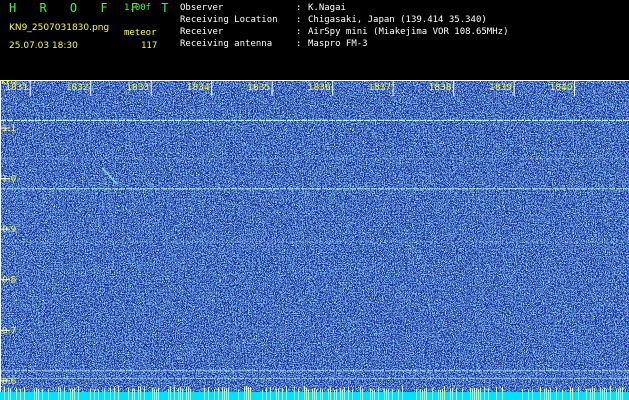 The height and width of the screenshot is (400, 629). What do you see at coordinates (226, 44) in the screenshot?
I see `info-label-antenna: Receiving antenna` at bounding box center [226, 44].